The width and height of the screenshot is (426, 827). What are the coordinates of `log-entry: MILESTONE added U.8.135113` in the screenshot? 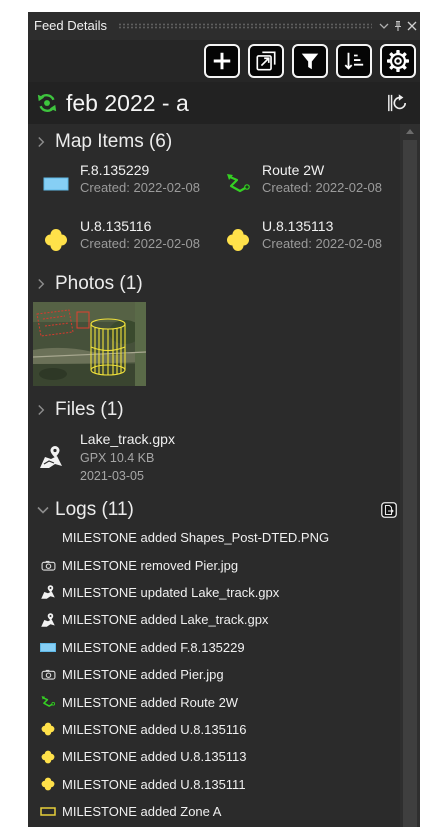 It's located at (214, 756).